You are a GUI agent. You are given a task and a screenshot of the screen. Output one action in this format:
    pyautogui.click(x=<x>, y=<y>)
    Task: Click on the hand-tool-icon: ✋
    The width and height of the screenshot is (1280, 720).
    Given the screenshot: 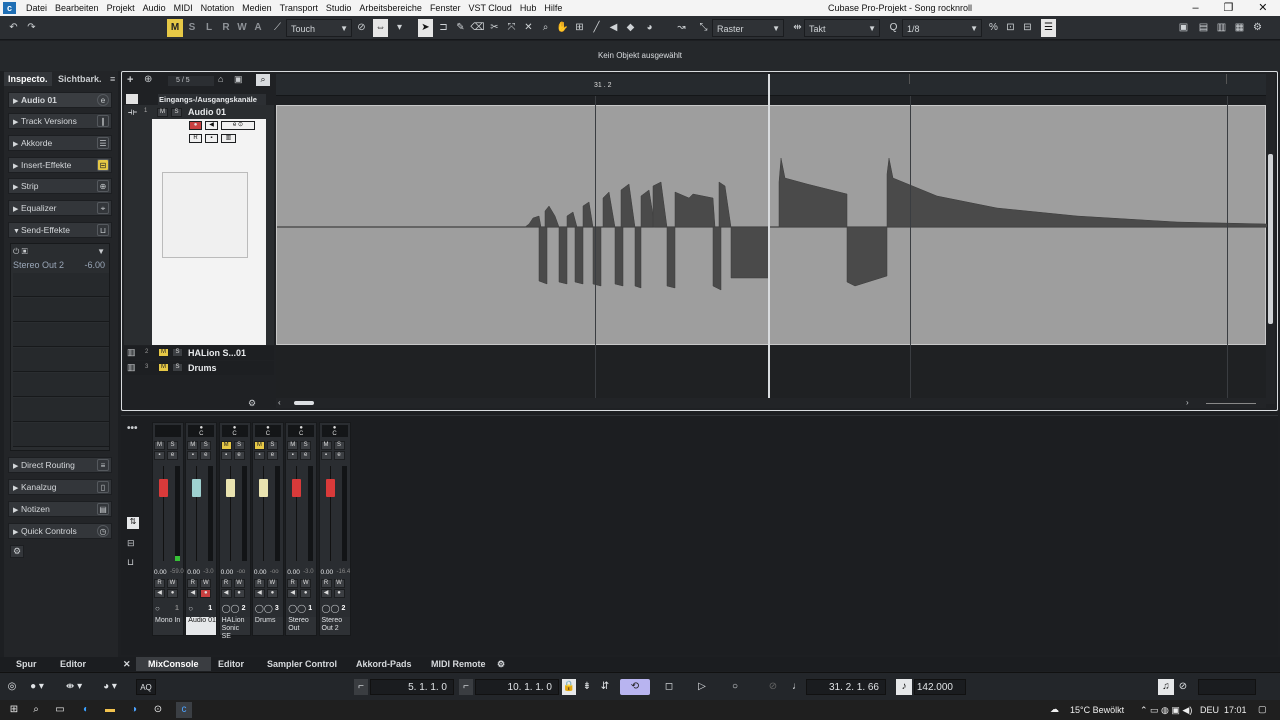 What is the action you would take?
    pyautogui.click(x=562, y=28)
    